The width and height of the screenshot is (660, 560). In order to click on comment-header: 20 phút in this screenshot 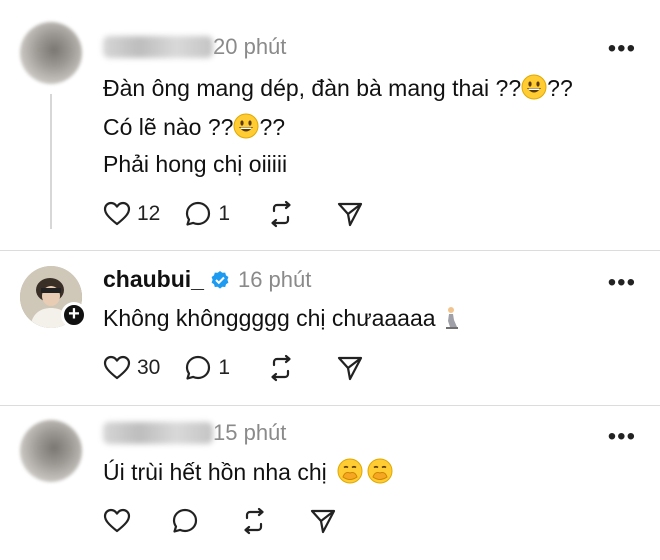, I will do `click(194, 47)`.